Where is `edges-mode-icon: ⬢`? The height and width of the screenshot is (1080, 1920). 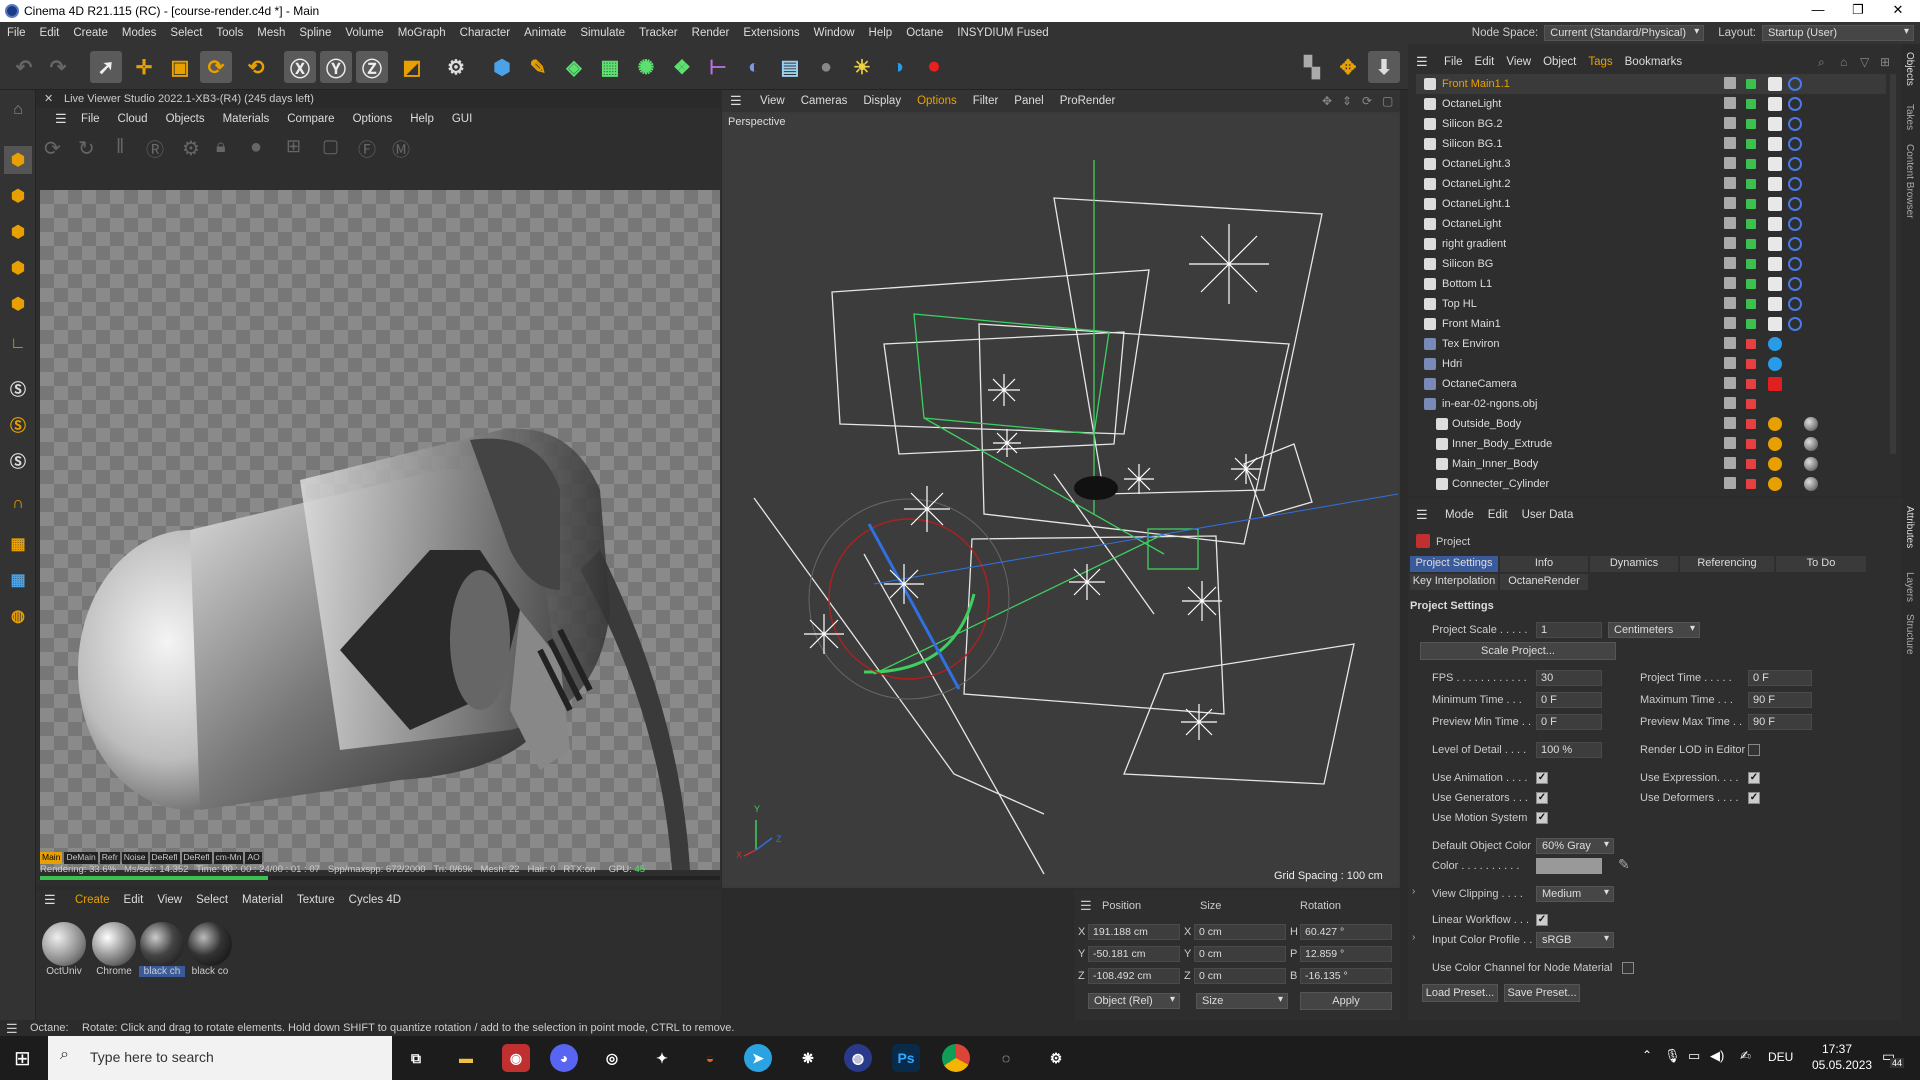 edges-mode-icon: ⬢ is located at coordinates (18, 268).